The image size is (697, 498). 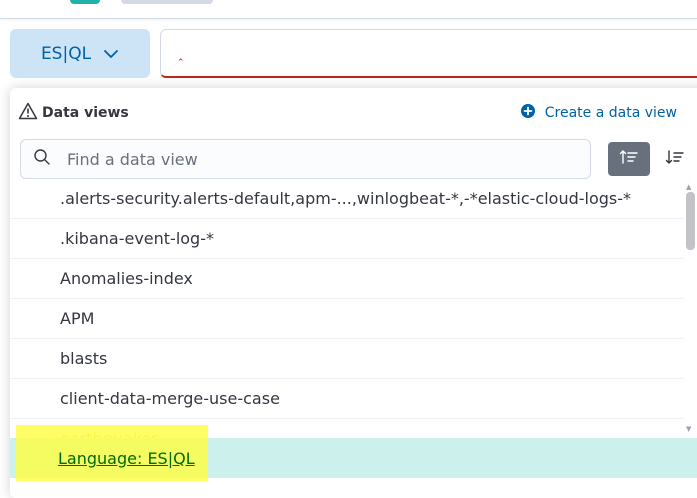 I want to click on language-link: Language: ES|QL, so click(x=126, y=458).